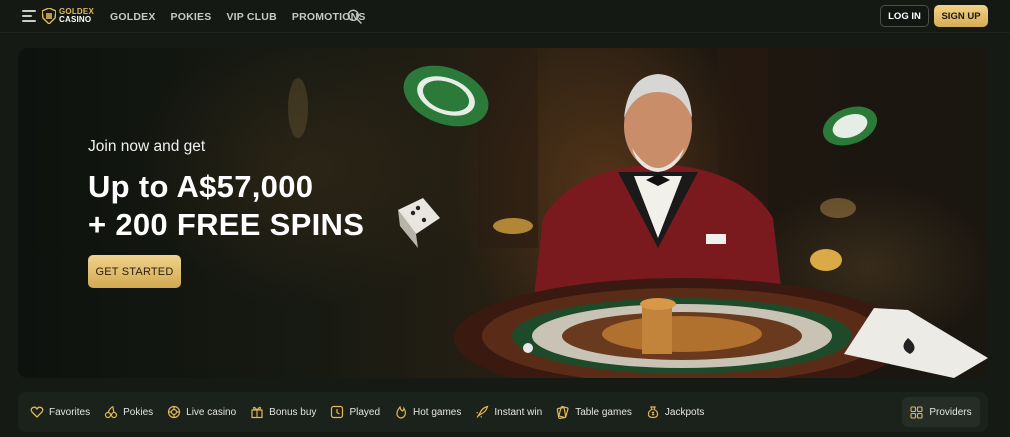 The image size is (1010, 437). Describe the element at coordinates (603, 412) in the screenshot. I see `category-label: Table games` at that location.